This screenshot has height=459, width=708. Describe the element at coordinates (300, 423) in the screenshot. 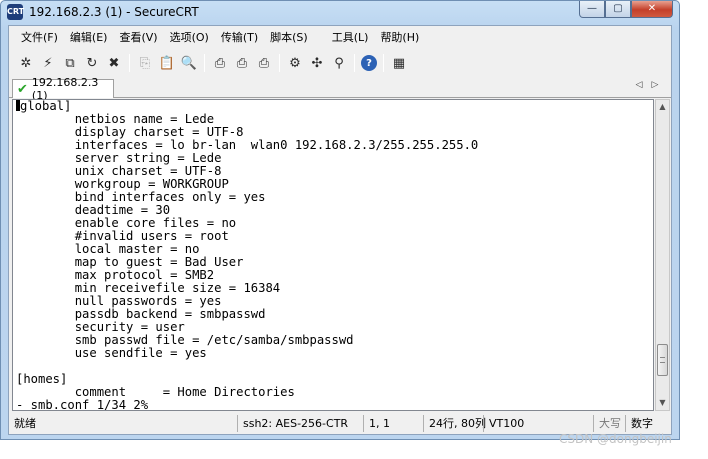

I see `status-protocol: ssh2: AES-256-CTR` at that location.